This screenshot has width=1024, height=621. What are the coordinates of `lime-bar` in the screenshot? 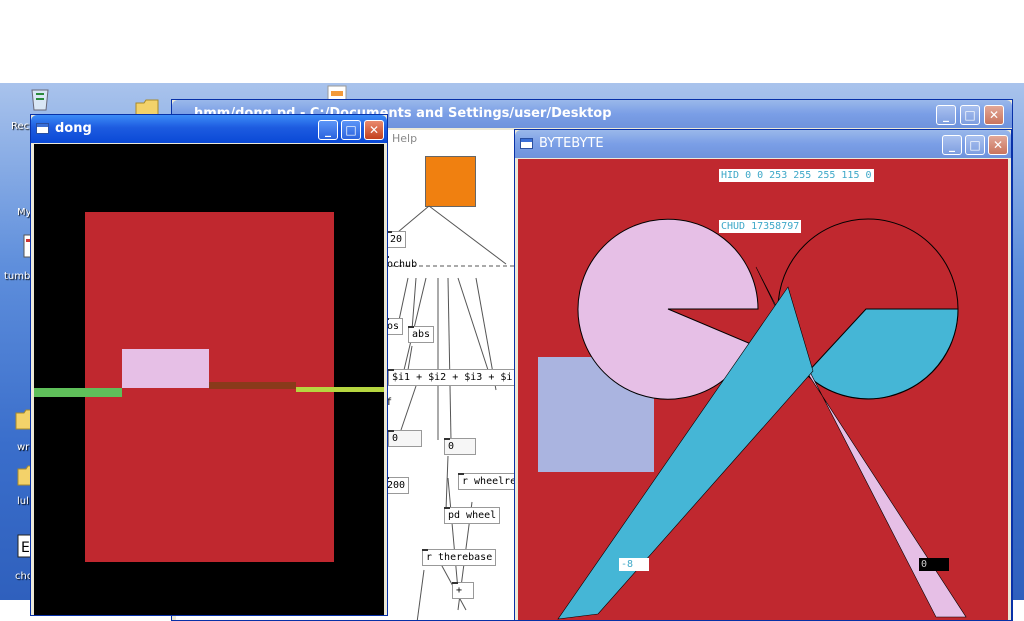 It's located at (340, 389).